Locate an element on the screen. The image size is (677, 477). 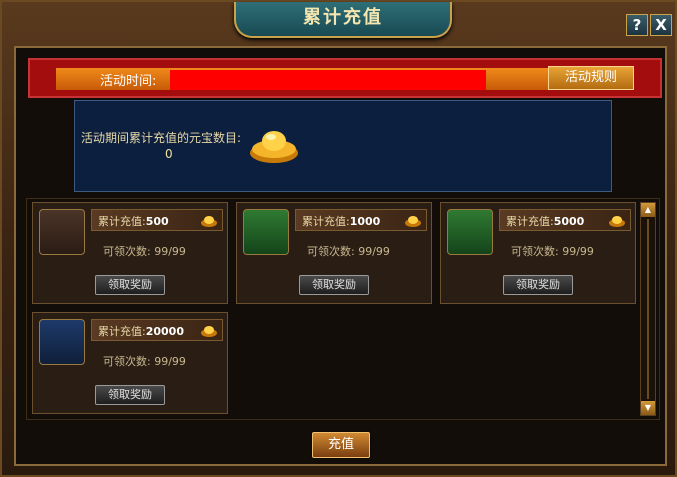
event-time-banner: 活动时间: 活动规则 is located at coordinates (345, 78).